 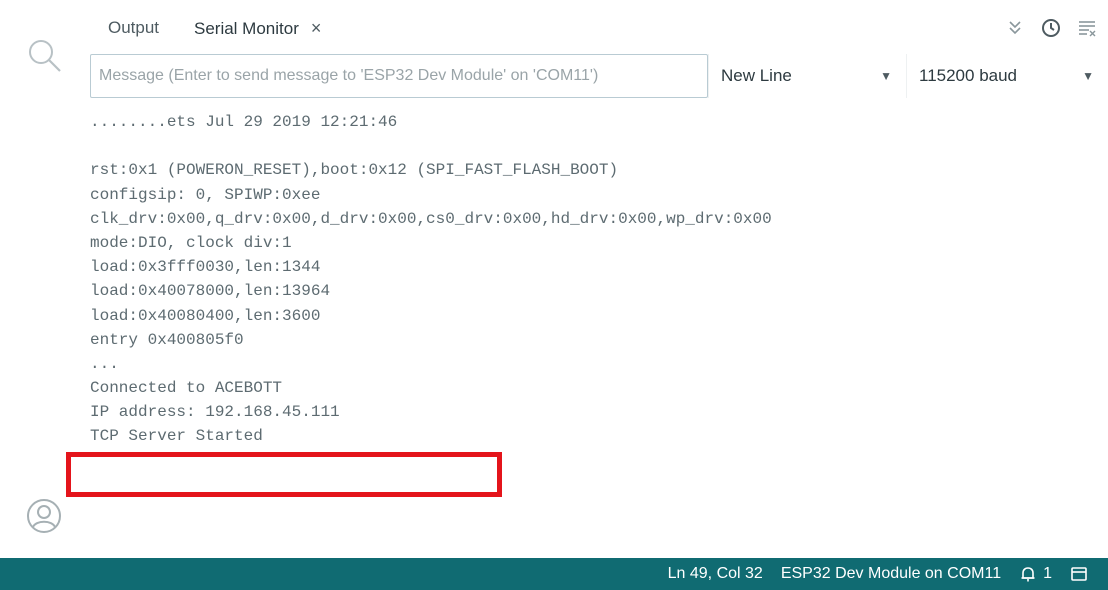 What do you see at coordinates (44, 516) in the screenshot?
I see `profile-icon` at bounding box center [44, 516].